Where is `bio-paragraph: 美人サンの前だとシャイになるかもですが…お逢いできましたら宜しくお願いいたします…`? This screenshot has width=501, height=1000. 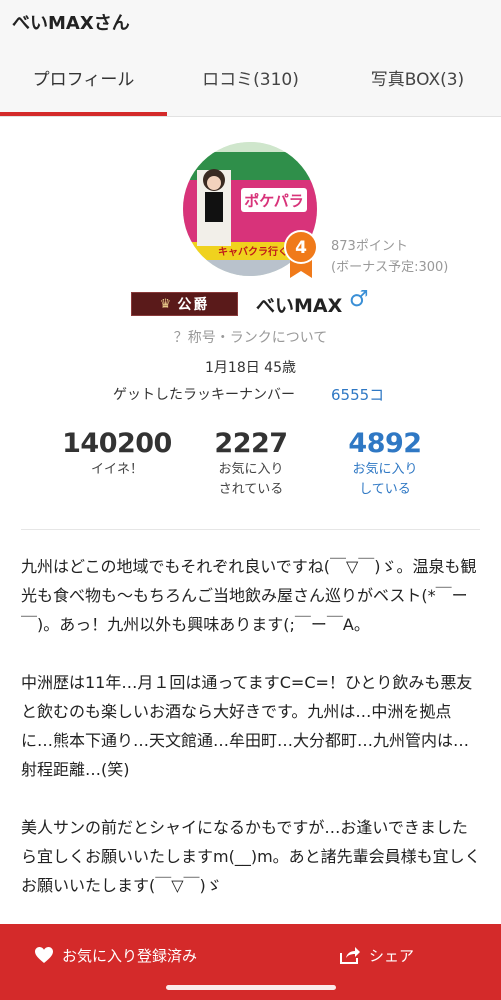 bio-paragraph: 美人サンの前だとシャイになるかもですが…お逢いできましたら宜しくお願いいたします… is located at coordinates (251, 856).